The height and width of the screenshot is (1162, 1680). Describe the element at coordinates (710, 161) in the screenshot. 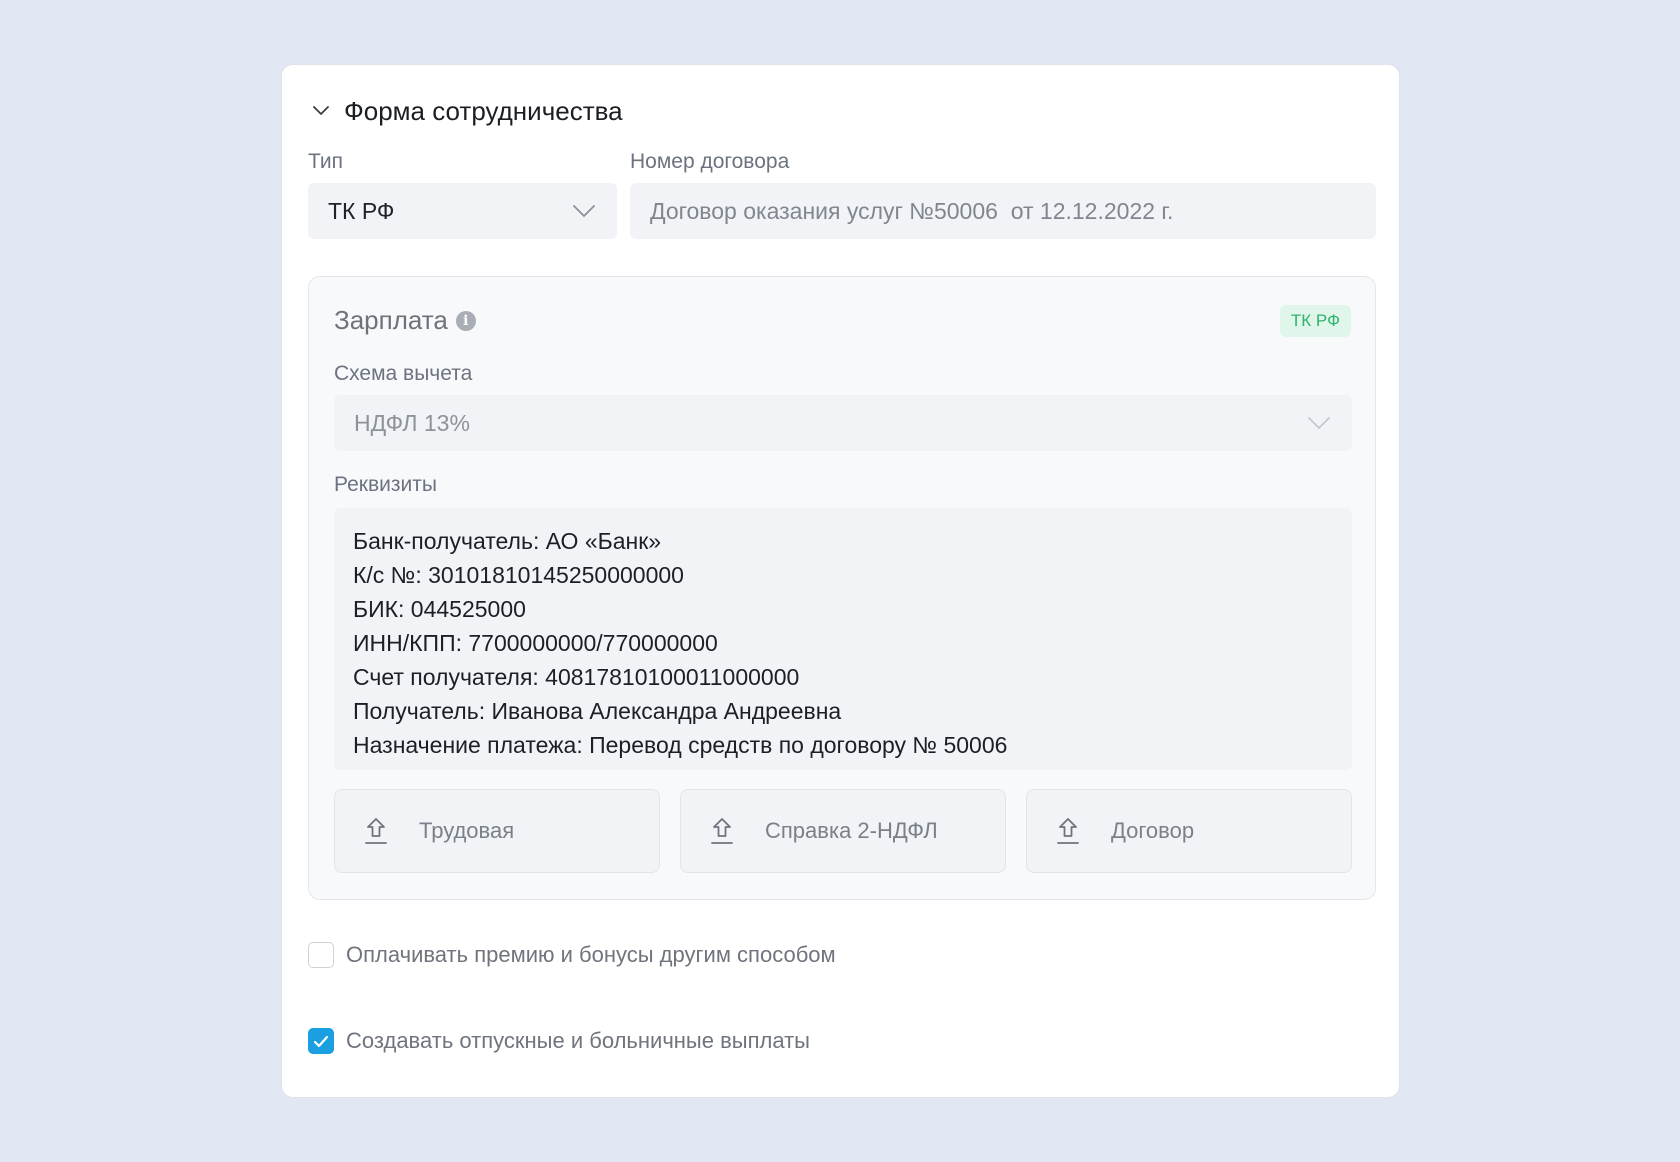

I see `contract-number-label: Номер договора` at that location.